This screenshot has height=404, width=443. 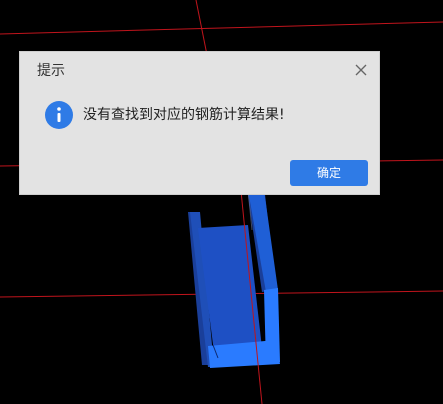 What do you see at coordinates (184, 115) in the screenshot?
I see `dialog-message: 没有查找到对应的钢筋计算结果!` at bounding box center [184, 115].